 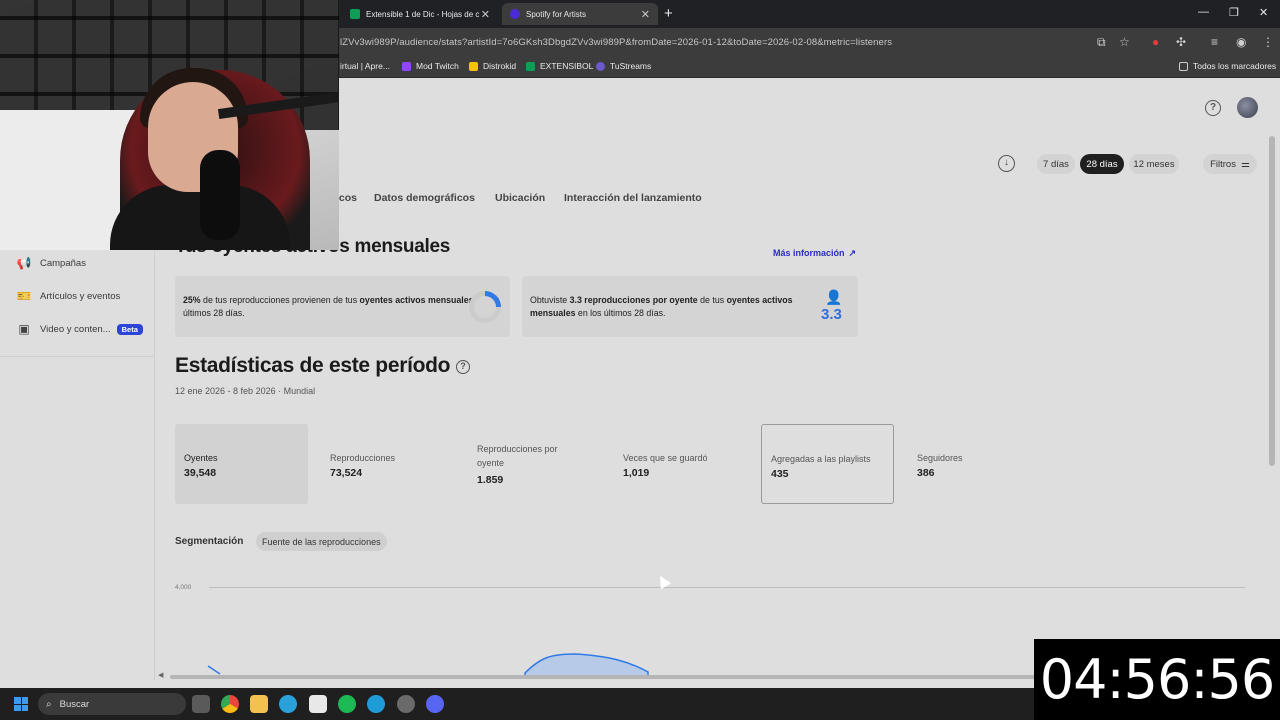 What do you see at coordinates (435, 704) in the screenshot?
I see `discord-icon` at bounding box center [435, 704].